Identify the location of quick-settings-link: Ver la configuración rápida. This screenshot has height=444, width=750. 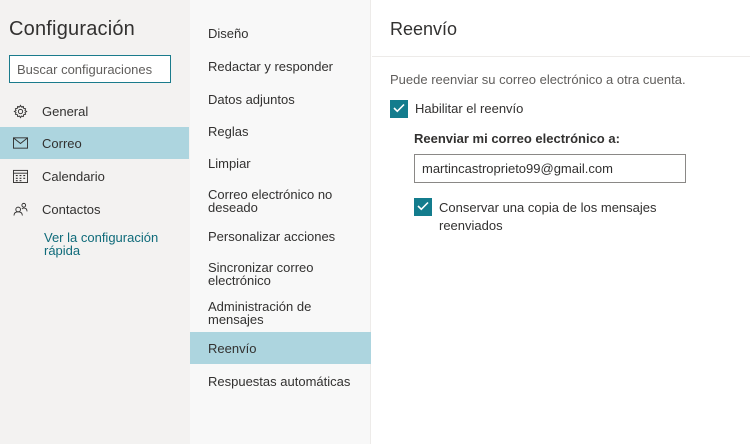
(109, 244).